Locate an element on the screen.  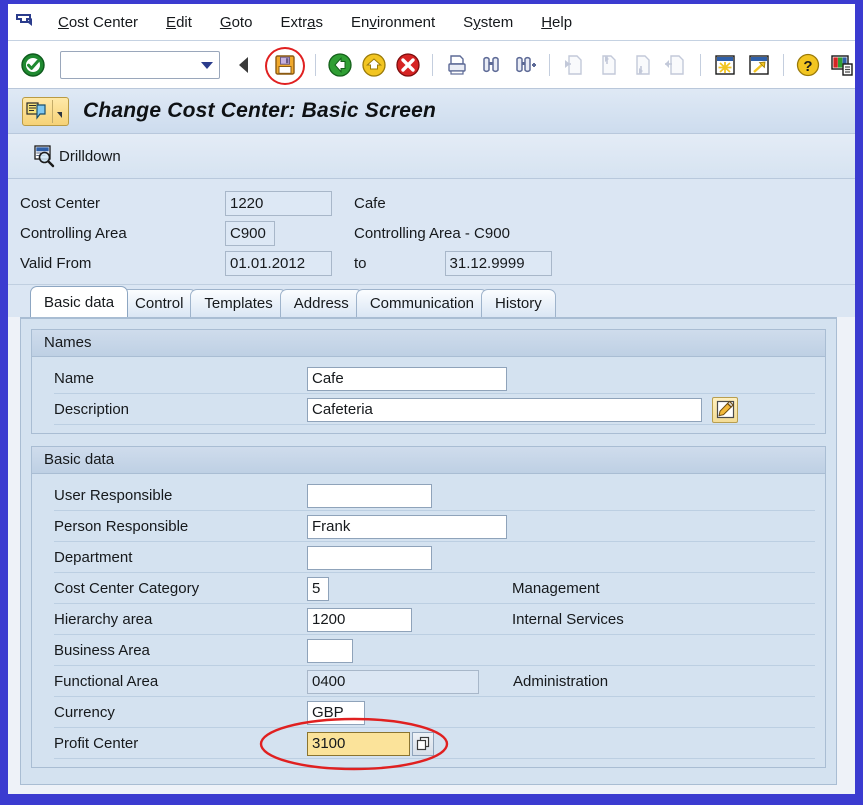
help-button: ? is located at coordinates (808, 65).